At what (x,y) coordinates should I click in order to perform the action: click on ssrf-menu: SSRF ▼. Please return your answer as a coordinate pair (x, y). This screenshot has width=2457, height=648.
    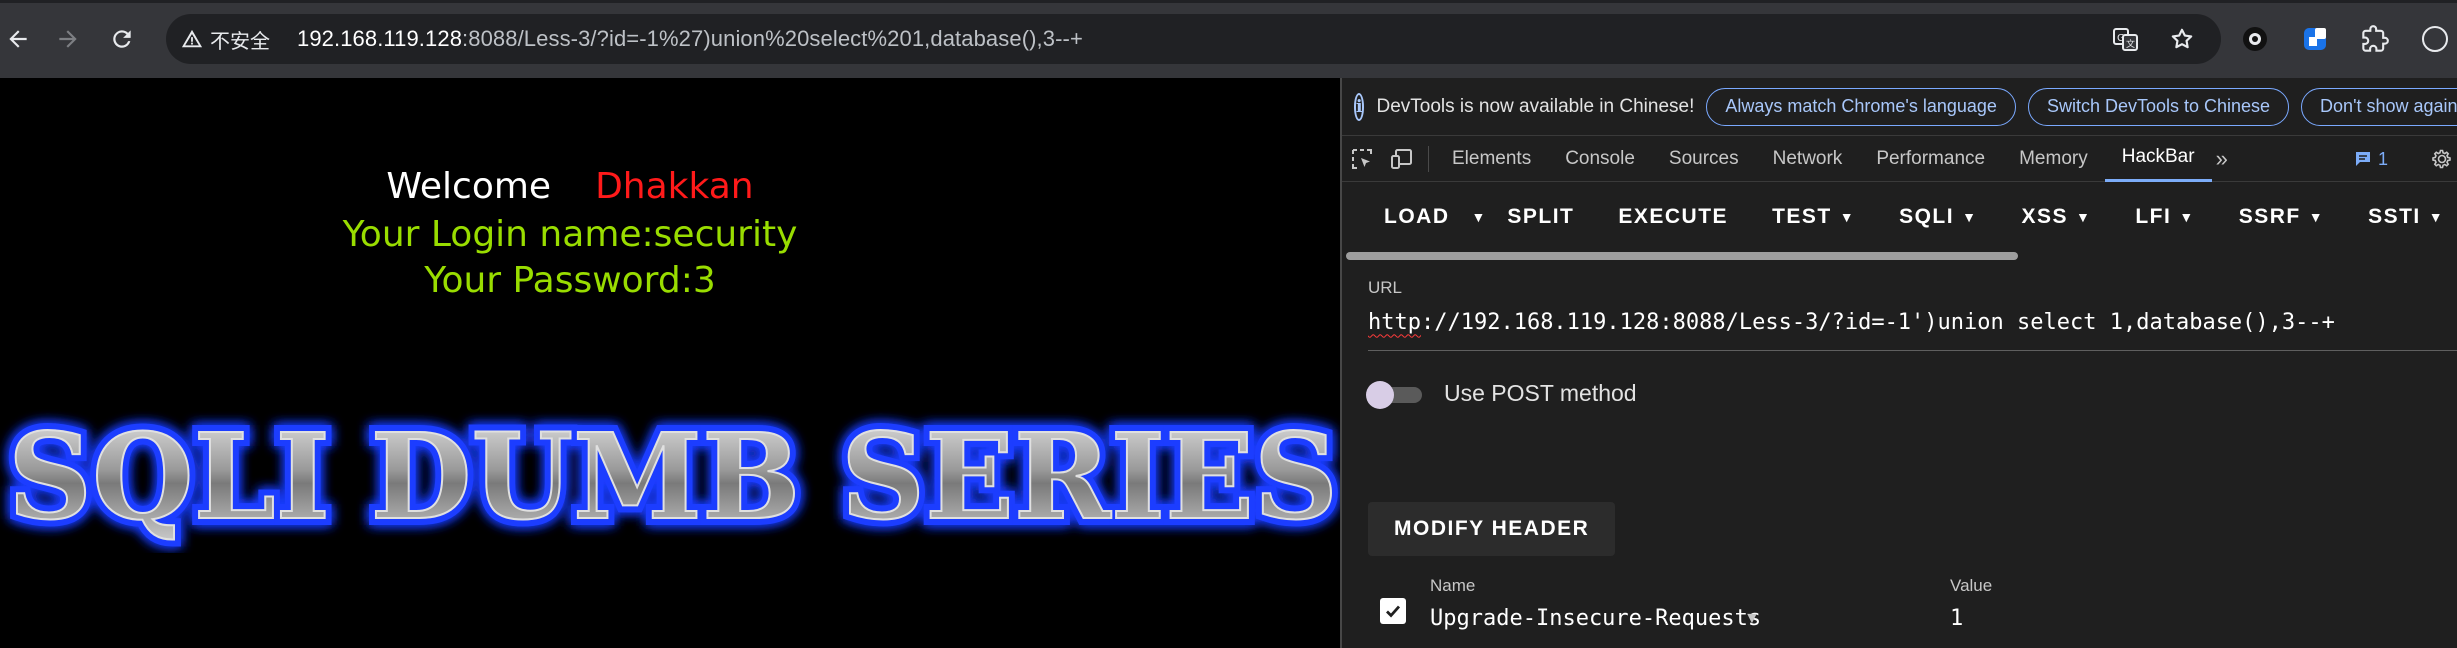
    Looking at the image, I should click on (2281, 217).